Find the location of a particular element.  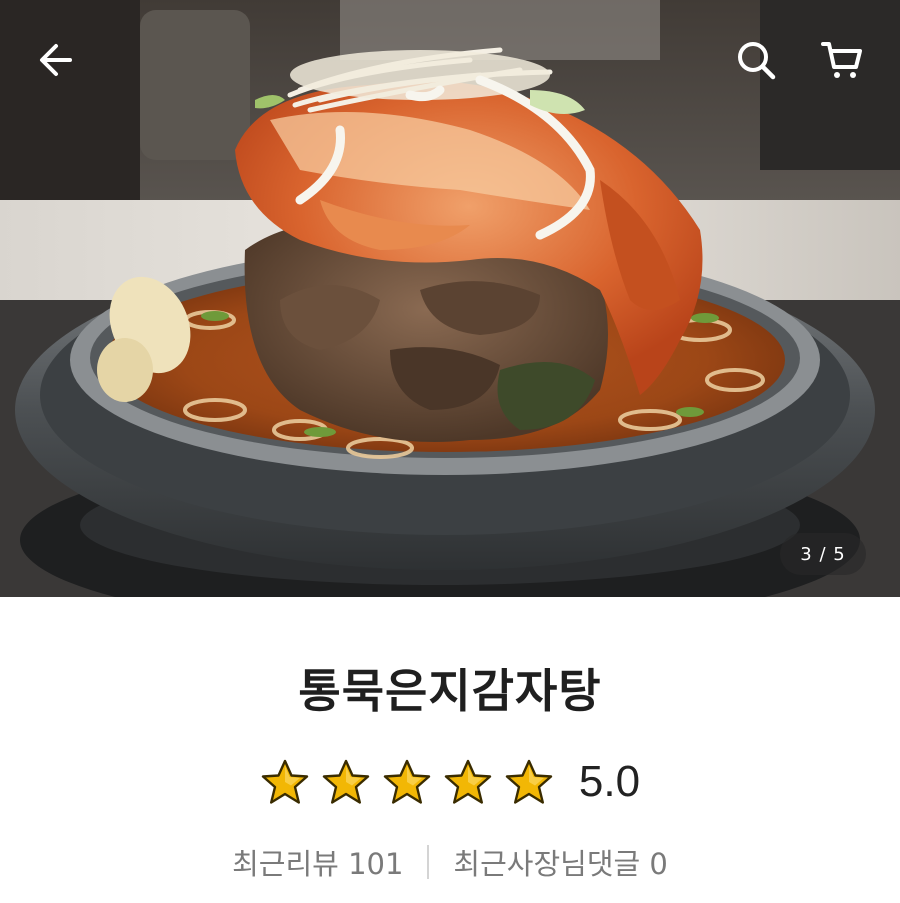

owner-replies-link: 최근사장님댓글 0 is located at coordinates (560, 862).